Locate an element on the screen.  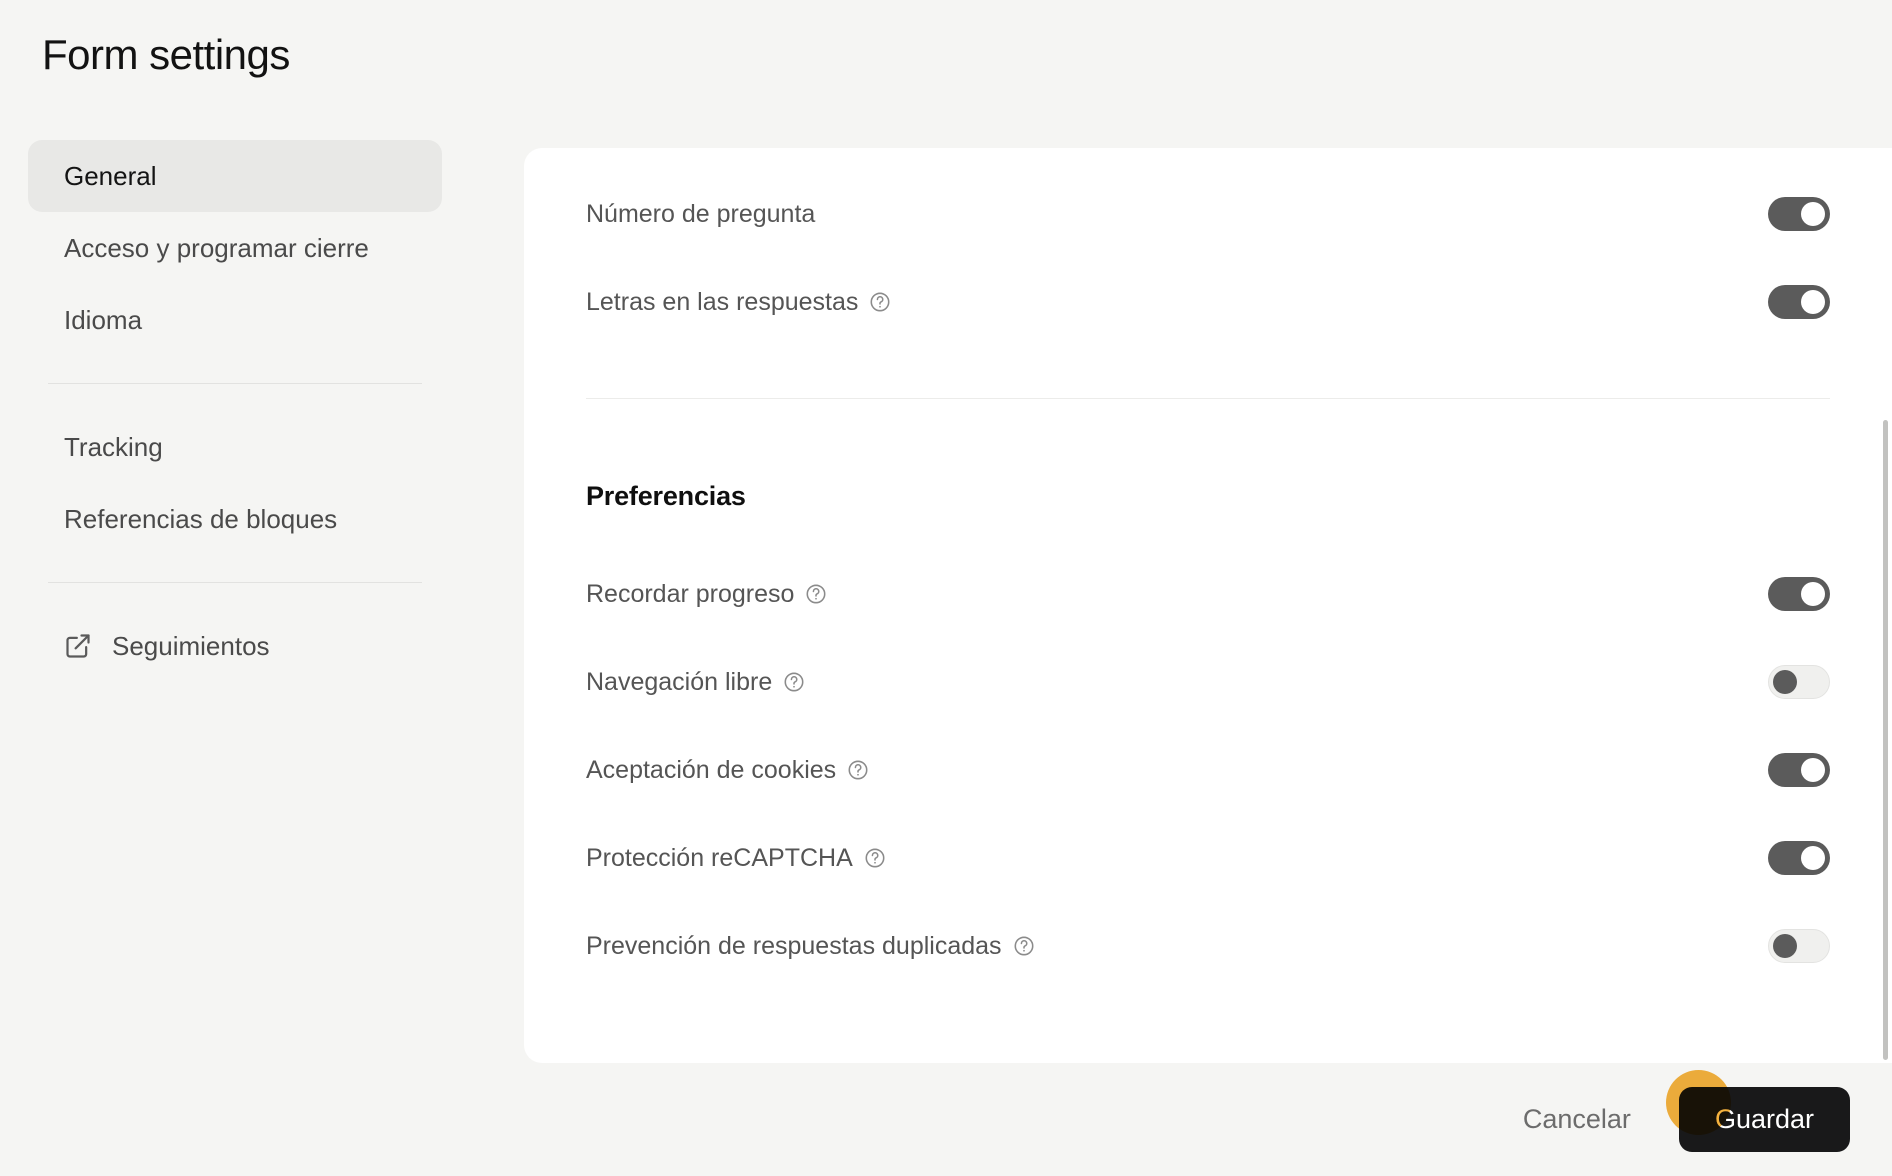
sidebar-item-label: Tracking is located at coordinates (113, 446).